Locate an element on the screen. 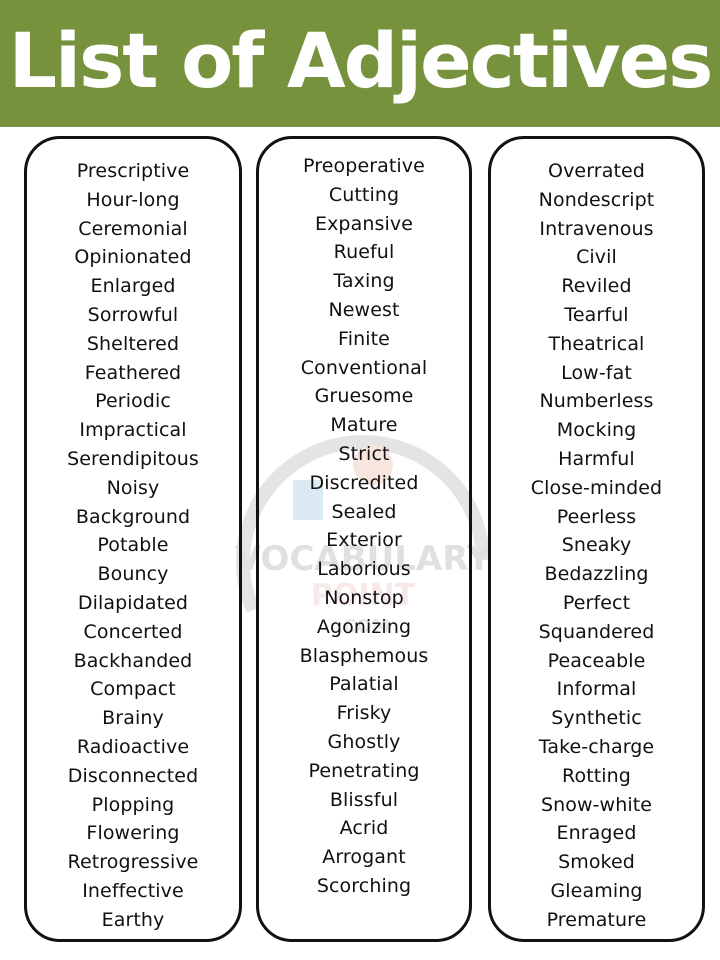 The height and width of the screenshot is (960, 720). adjective-item: Enlarged is located at coordinates (133, 286).